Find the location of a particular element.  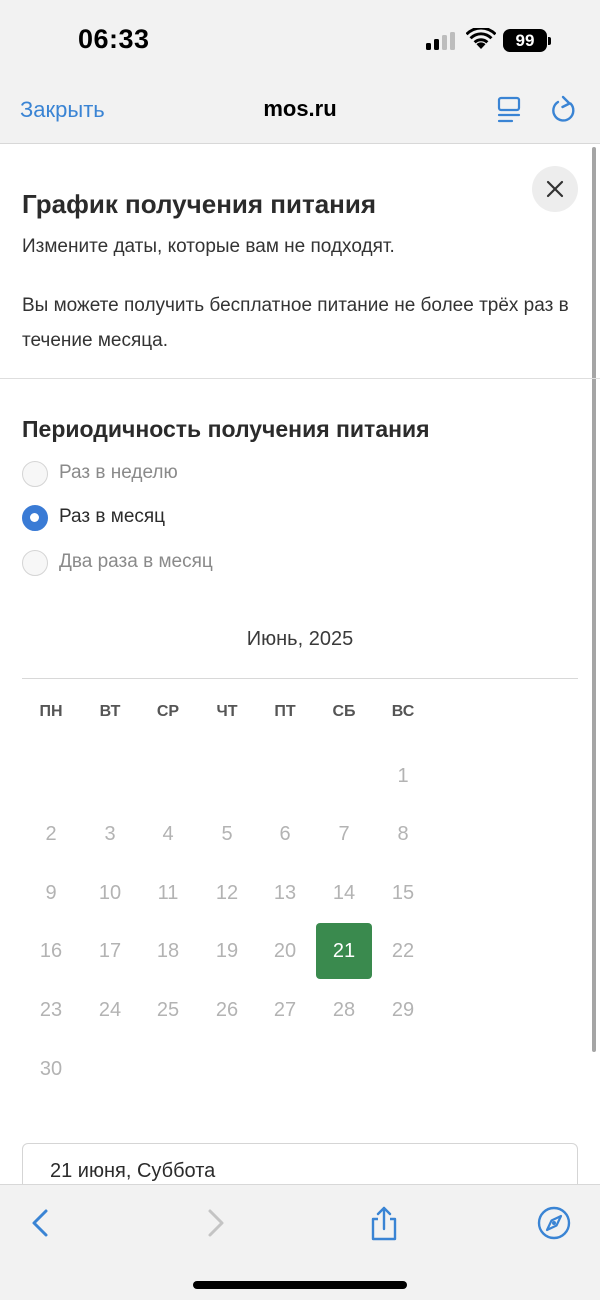

calendar-day: 8 is located at coordinates (403, 834).